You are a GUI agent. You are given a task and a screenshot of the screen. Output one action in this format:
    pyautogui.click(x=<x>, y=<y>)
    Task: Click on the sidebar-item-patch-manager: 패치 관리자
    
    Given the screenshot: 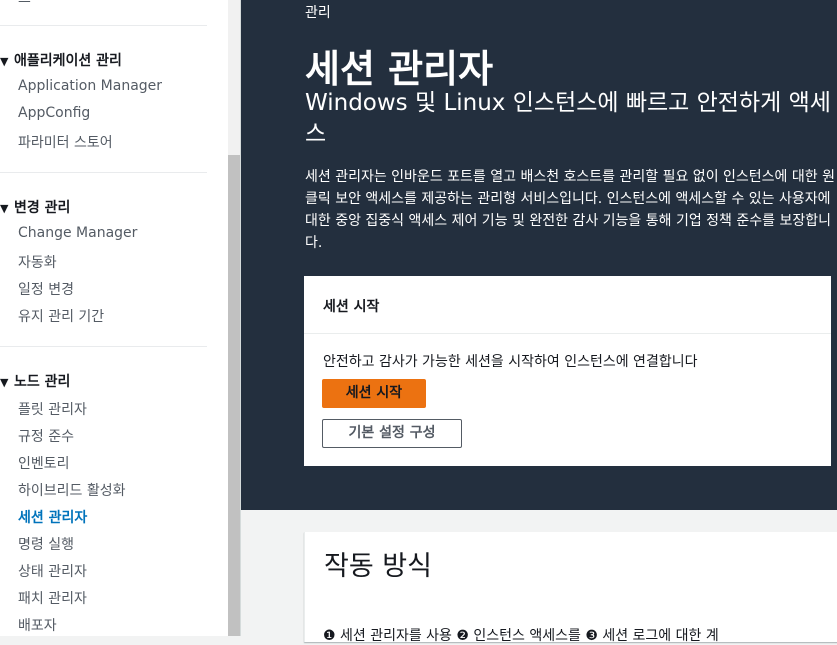 What is the action you would take?
    pyautogui.click(x=52, y=598)
    